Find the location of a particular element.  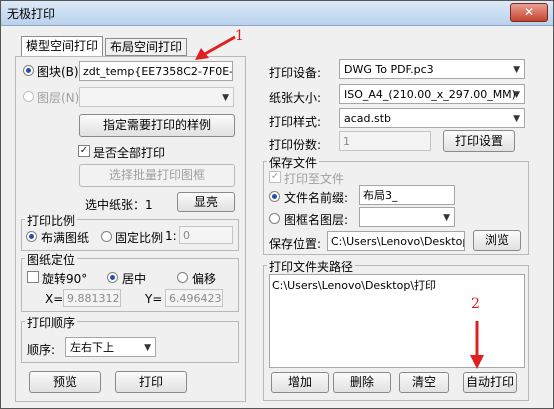

x-value-input: 9.8813129 is located at coordinates (92, 298).